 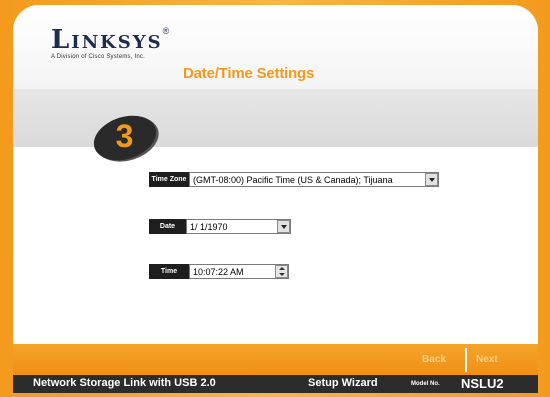 What do you see at coordinates (482, 383) in the screenshot?
I see `footer-model-number: NSLU2` at bounding box center [482, 383].